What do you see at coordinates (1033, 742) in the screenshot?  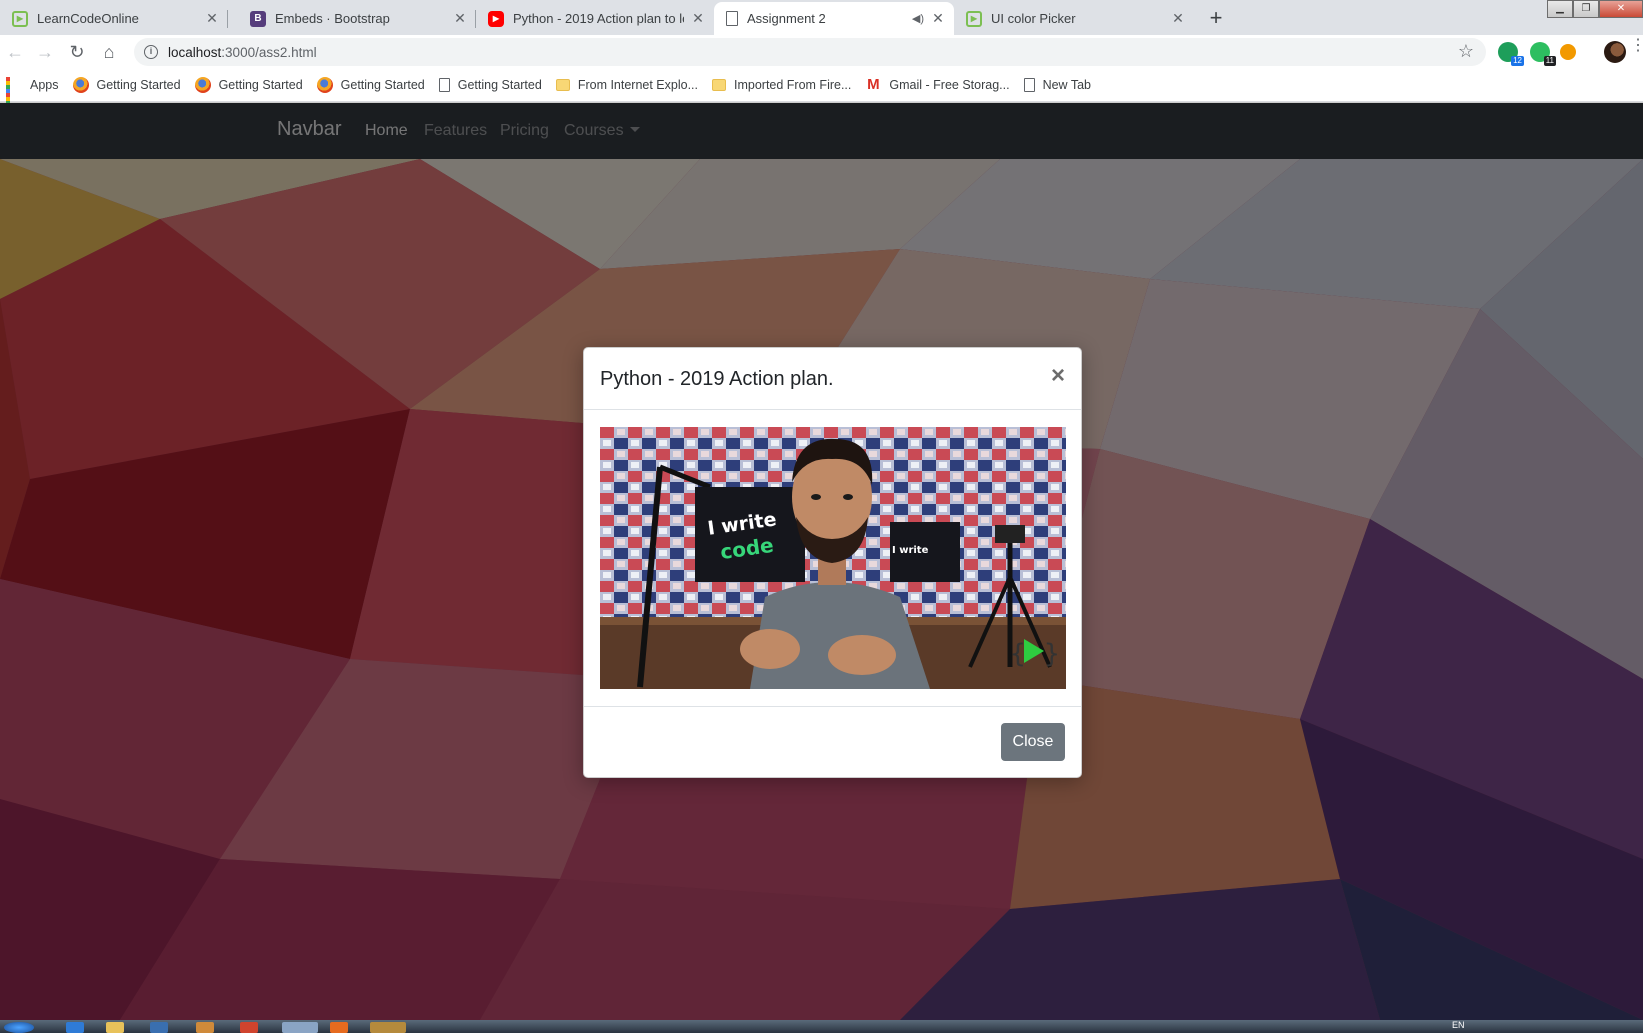 I see `close-button: Close` at bounding box center [1033, 742].